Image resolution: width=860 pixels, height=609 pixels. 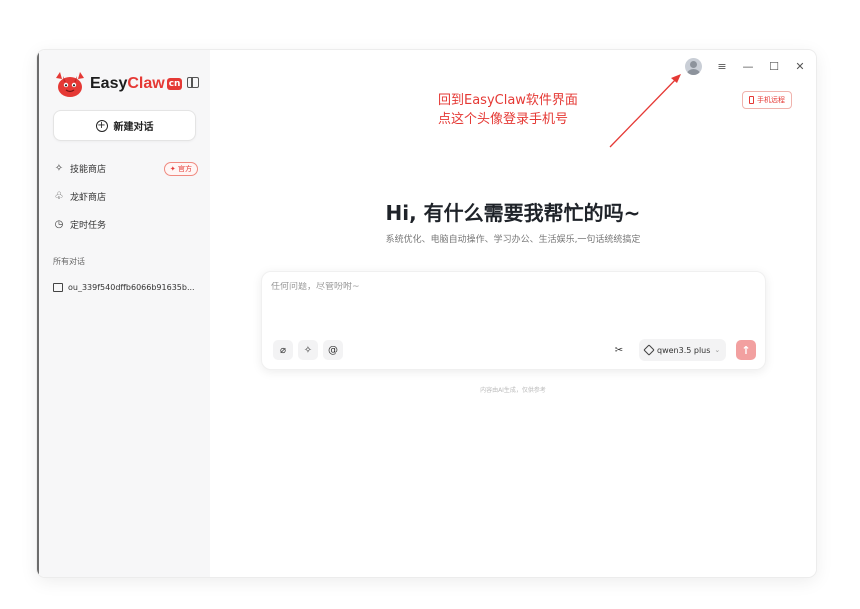 What do you see at coordinates (333, 350) in the screenshot?
I see `mention-icon: @` at bounding box center [333, 350].